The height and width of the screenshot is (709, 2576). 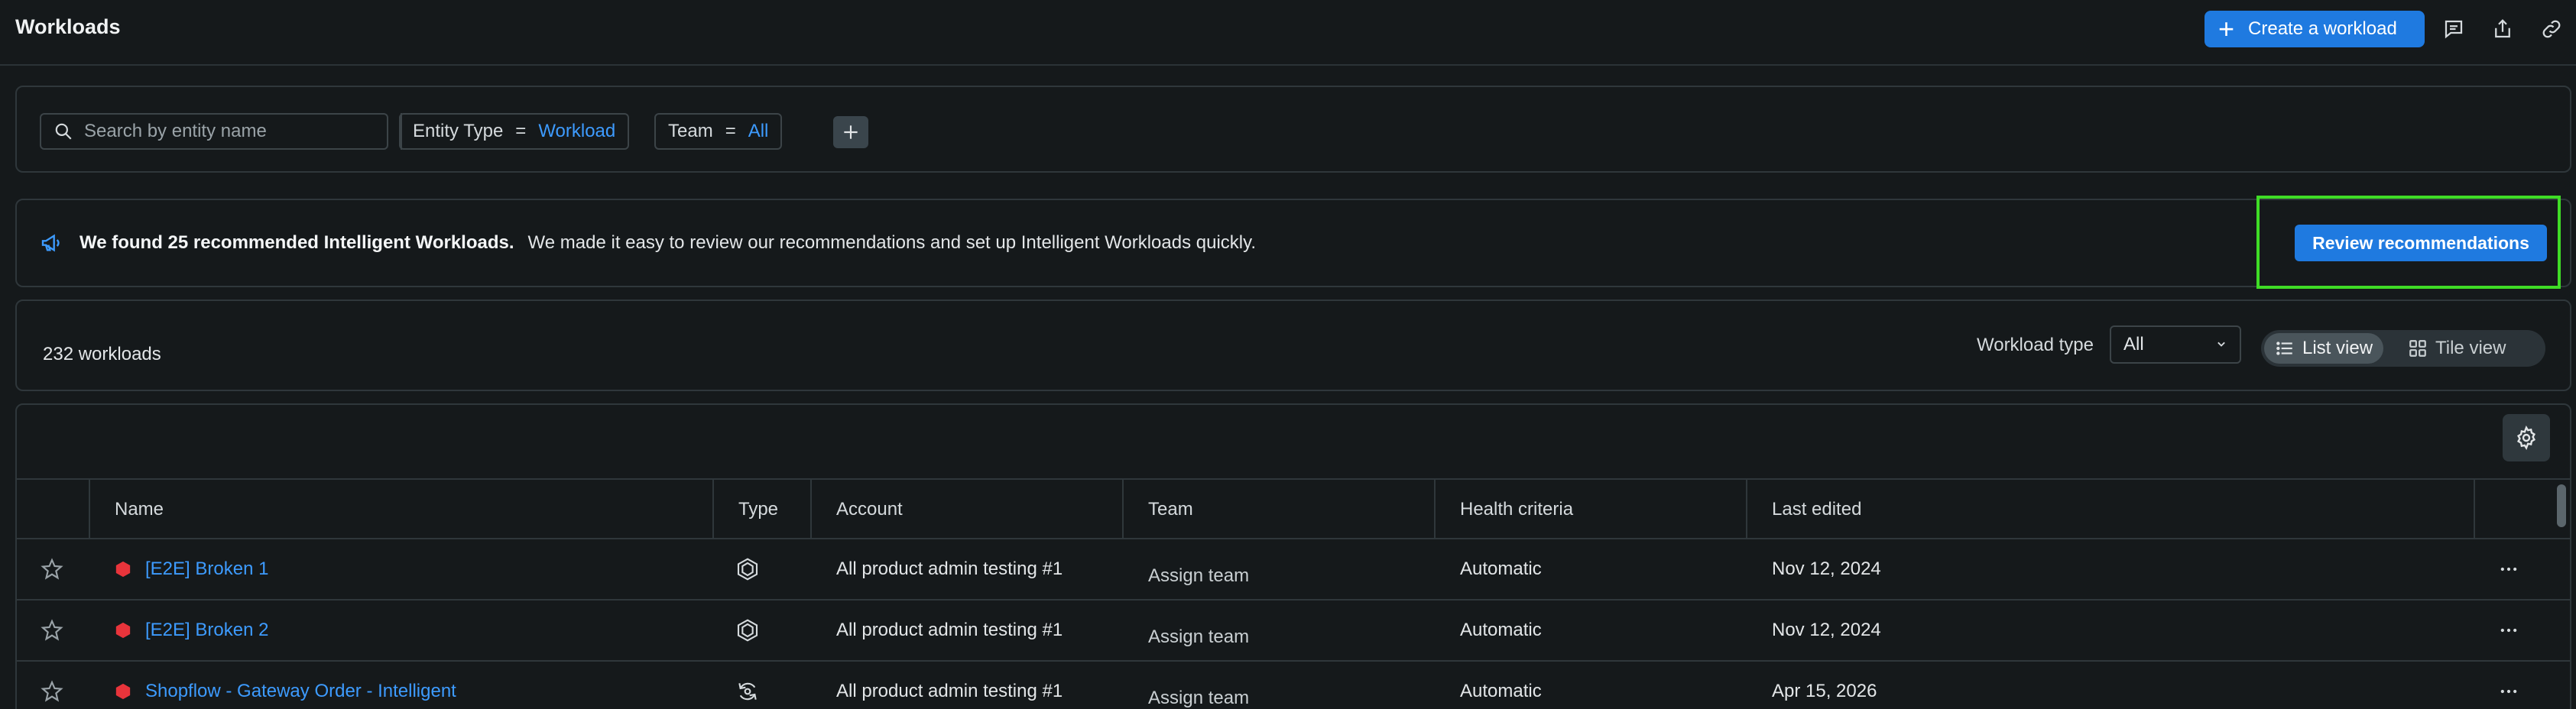 I want to click on plus-icon: +, so click(x=2226, y=28).